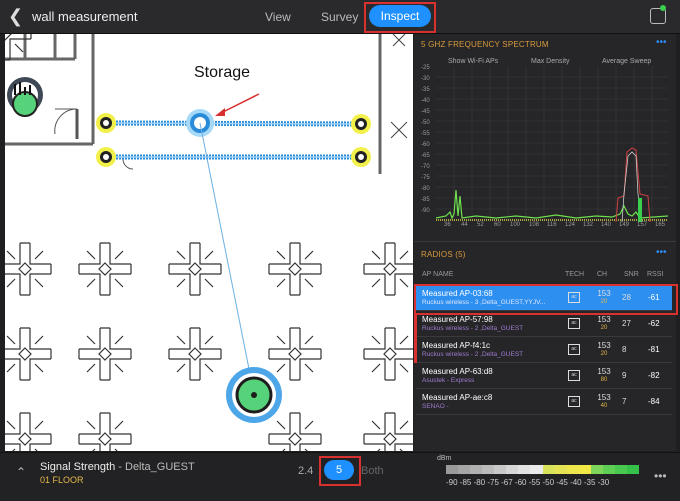 Image resolution: width=680 pixels, height=501 pixels. What do you see at coordinates (485, 44) in the screenshot?
I see `spectrum-title: 5 GHZ FREQUENCY SPECTRUM` at bounding box center [485, 44].